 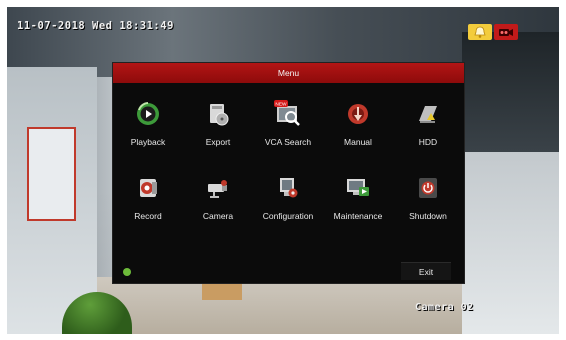 What do you see at coordinates (218, 142) in the screenshot?
I see `menu-item-label: Export` at bounding box center [218, 142].